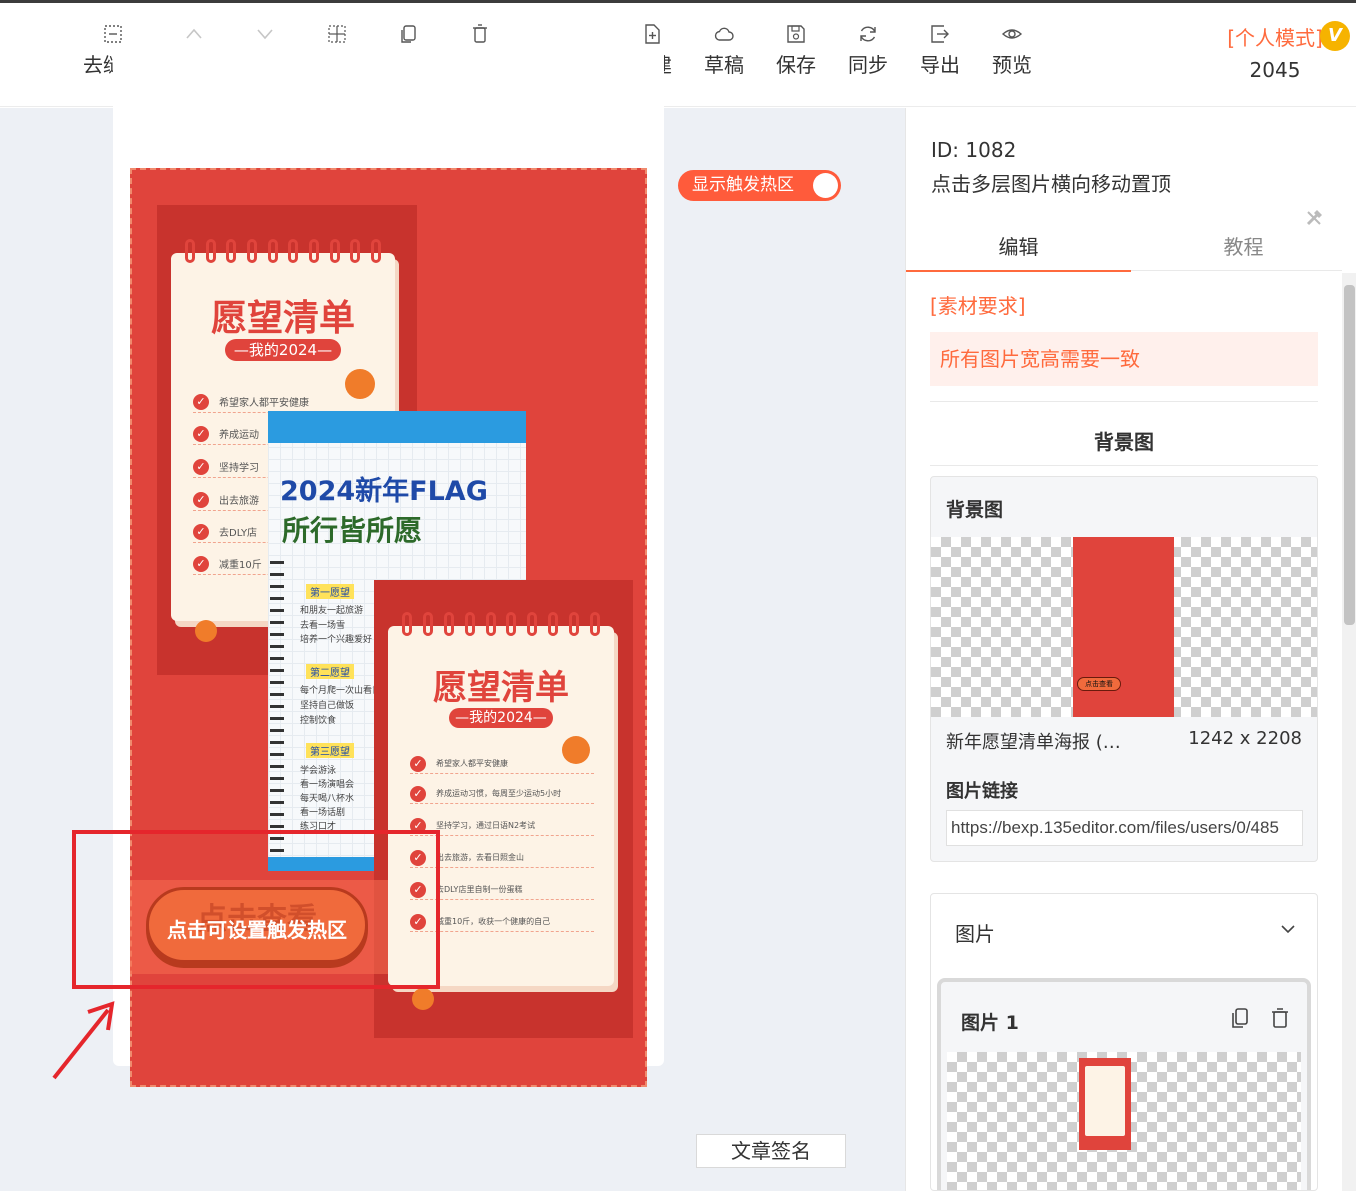 Image resolution: width=1356 pixels, height=1191 pixels. Describe the element at coordinates (990, 1023) in the screenshot. I see `image-item-title: 图片 1` at that location.